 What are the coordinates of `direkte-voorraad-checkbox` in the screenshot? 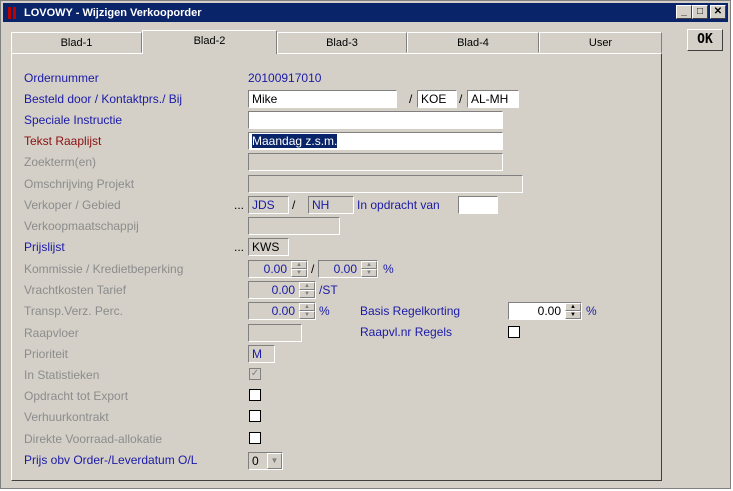 It's located at (255, 438).